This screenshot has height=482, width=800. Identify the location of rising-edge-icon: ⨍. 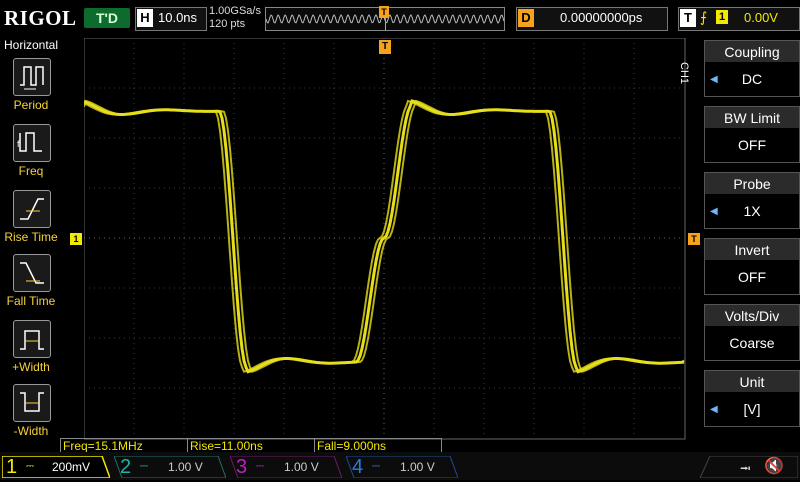
(704, 17).